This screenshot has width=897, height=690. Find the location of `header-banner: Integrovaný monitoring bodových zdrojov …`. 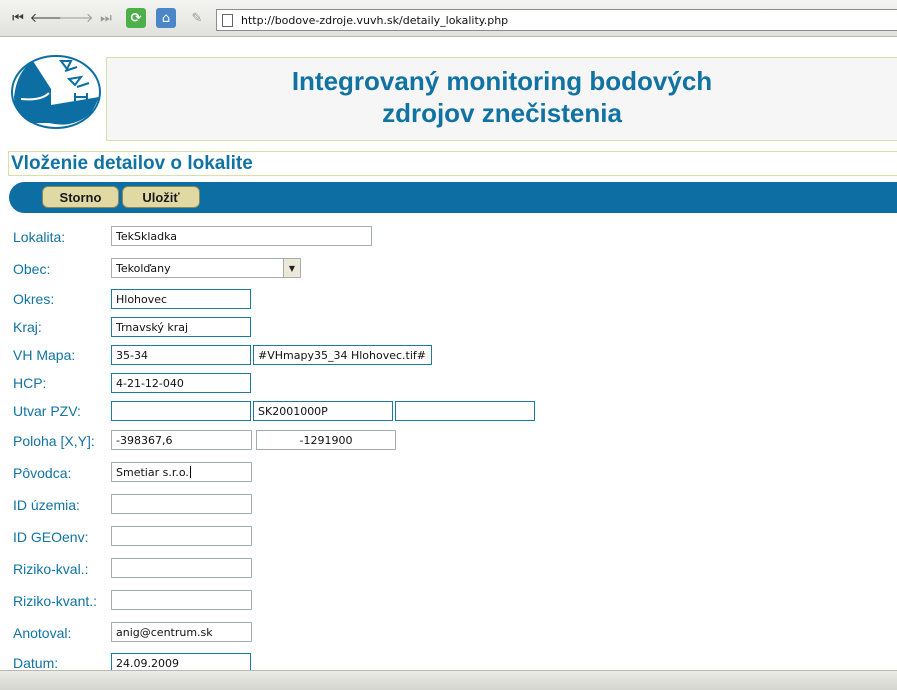

header-banner: Integrovaný monitoring bodových zdrojov … is located at coordinates (501, 99).